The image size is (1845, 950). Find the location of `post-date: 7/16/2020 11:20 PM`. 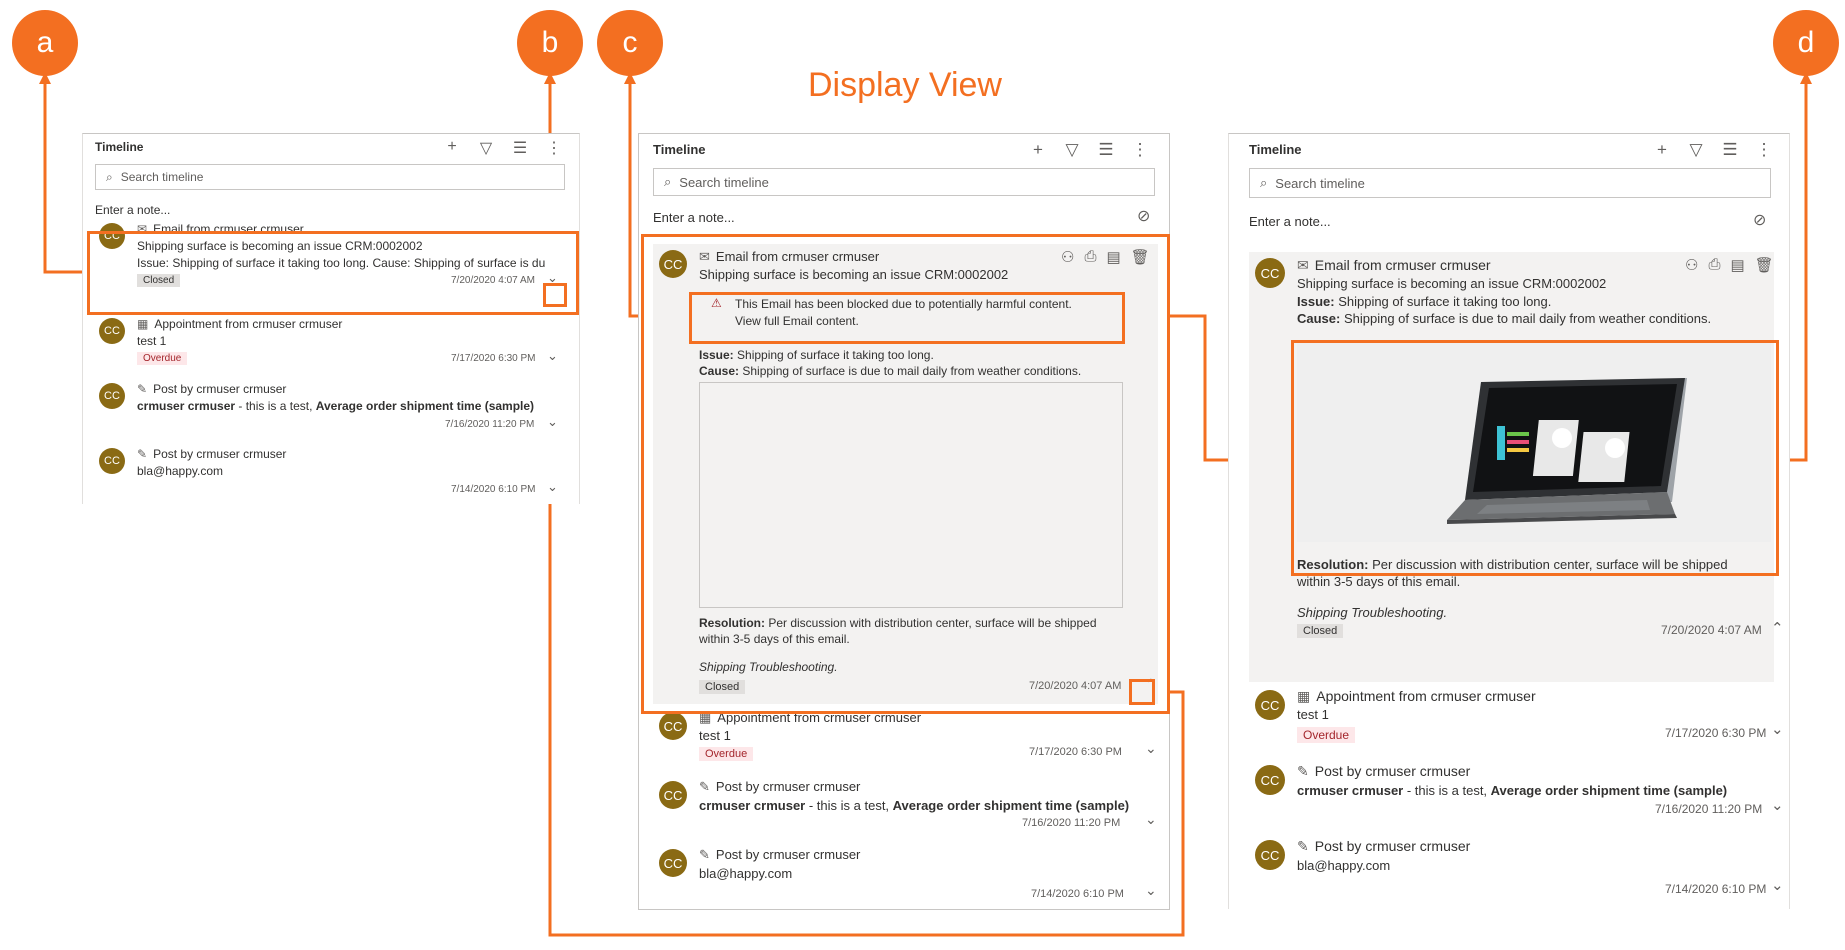

post-date: 7/16/2020 11:20 PM is located at coordinates (1709, 809).